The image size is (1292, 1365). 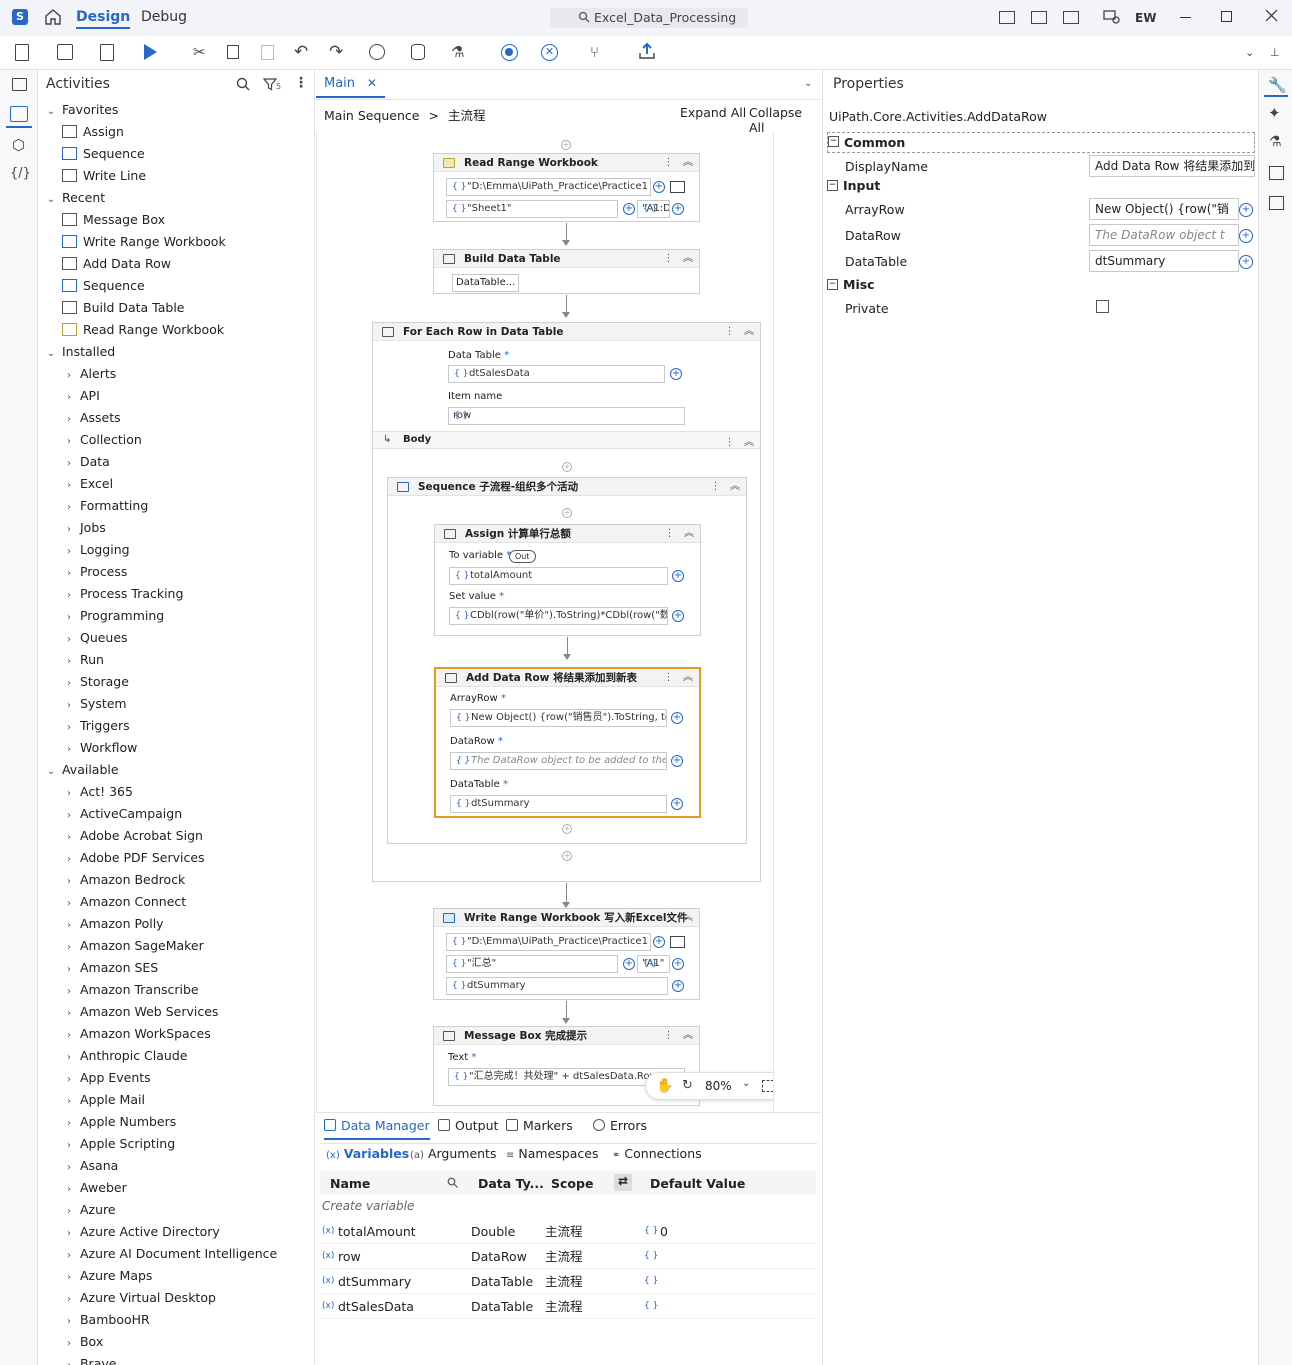 I want to click on tree-item: Write Range Workbook, so click(x=144, y=242).